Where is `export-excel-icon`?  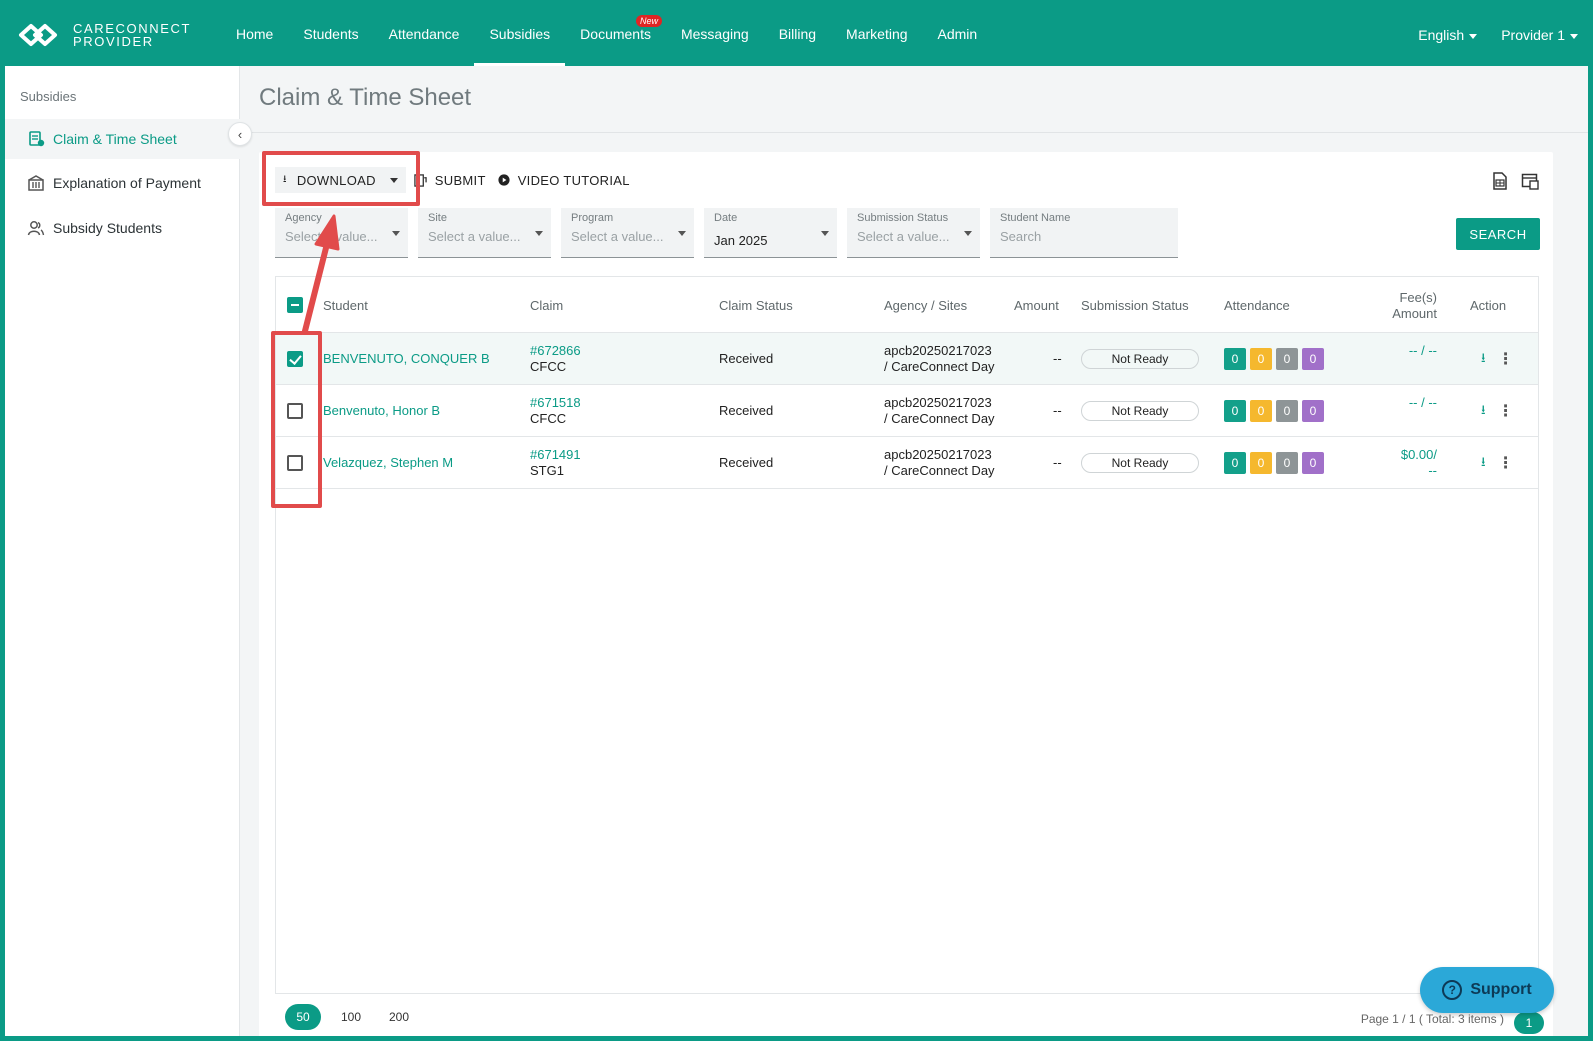
export-excel-icon is located at coordinates (1500, 181).